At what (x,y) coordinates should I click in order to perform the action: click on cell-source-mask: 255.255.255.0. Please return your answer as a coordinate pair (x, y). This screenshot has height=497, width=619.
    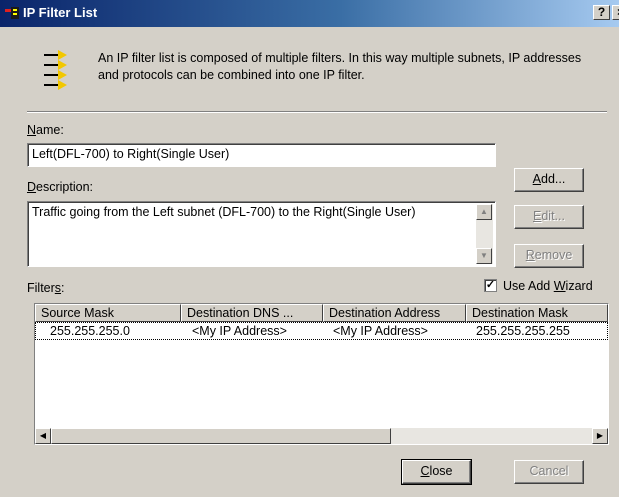
    Looking at the image, I should click on (90, 331).